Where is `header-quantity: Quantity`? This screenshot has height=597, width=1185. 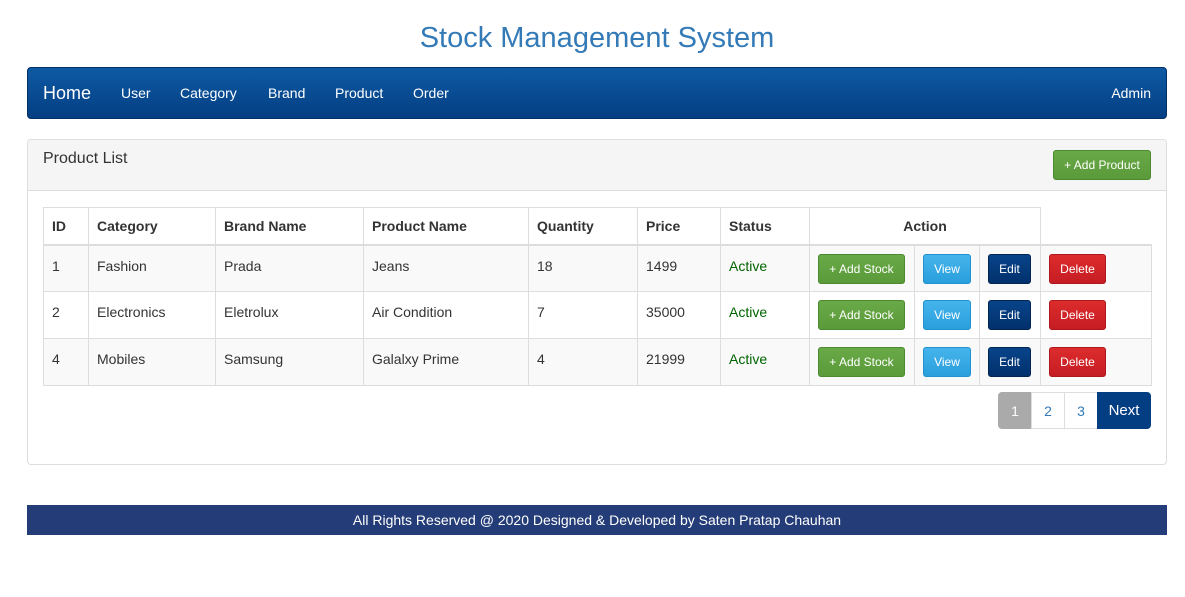
header-quantity: Quantity is located at coordinates (583, 226).